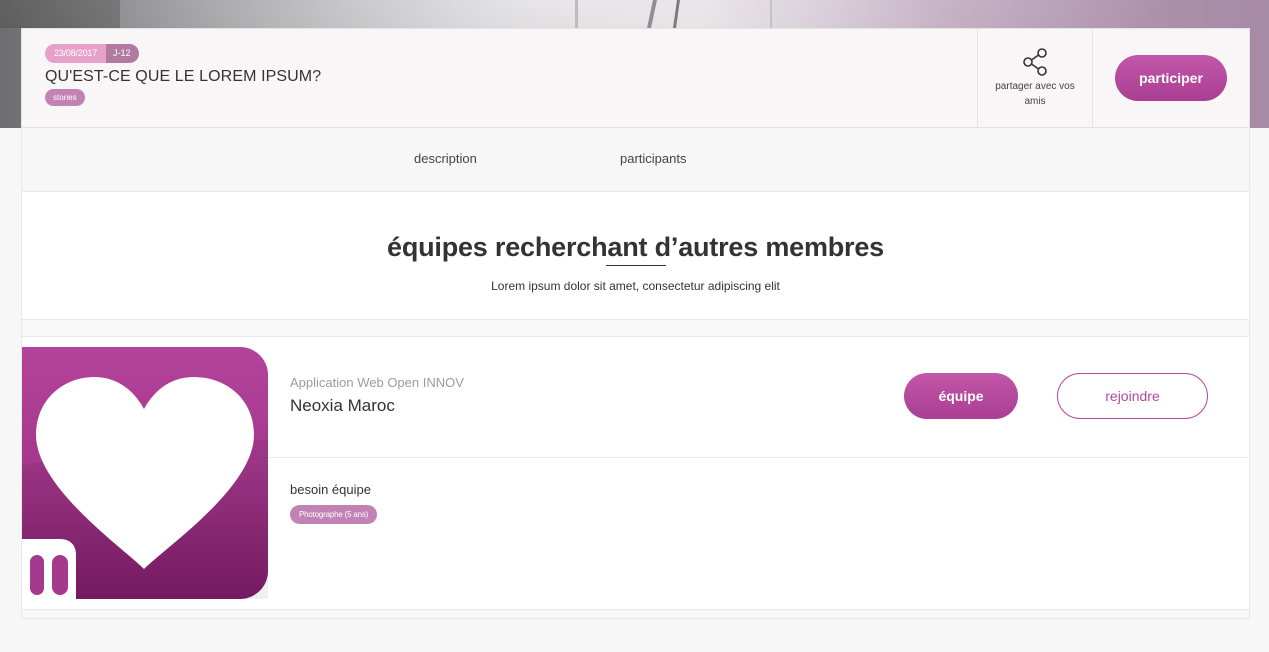  I want to click on date-tags: 23/08/2017 J-12, so click(499, 53).